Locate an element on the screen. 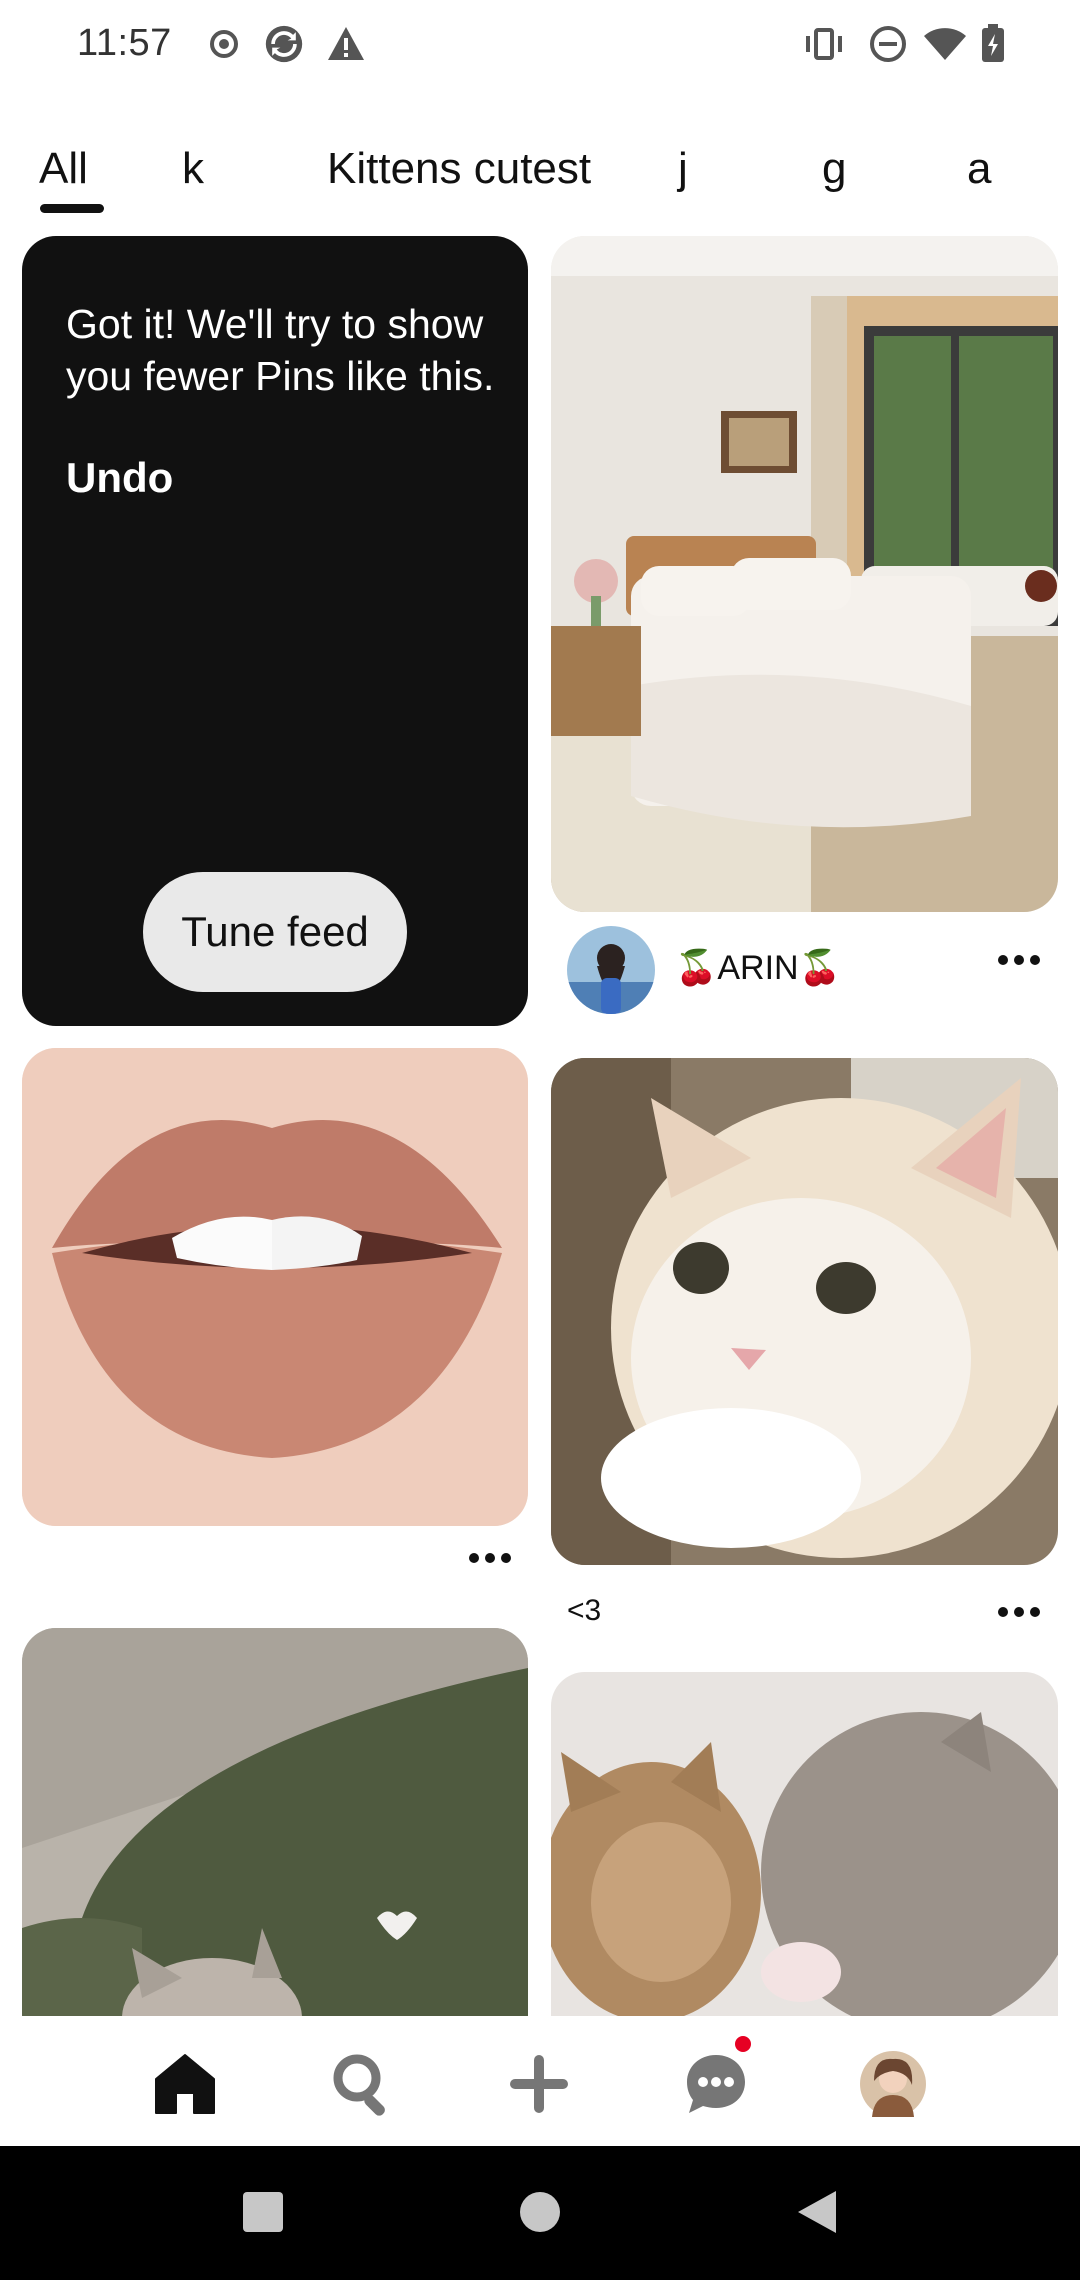  status-time: 11:57 is located at coordinates (124, 43).